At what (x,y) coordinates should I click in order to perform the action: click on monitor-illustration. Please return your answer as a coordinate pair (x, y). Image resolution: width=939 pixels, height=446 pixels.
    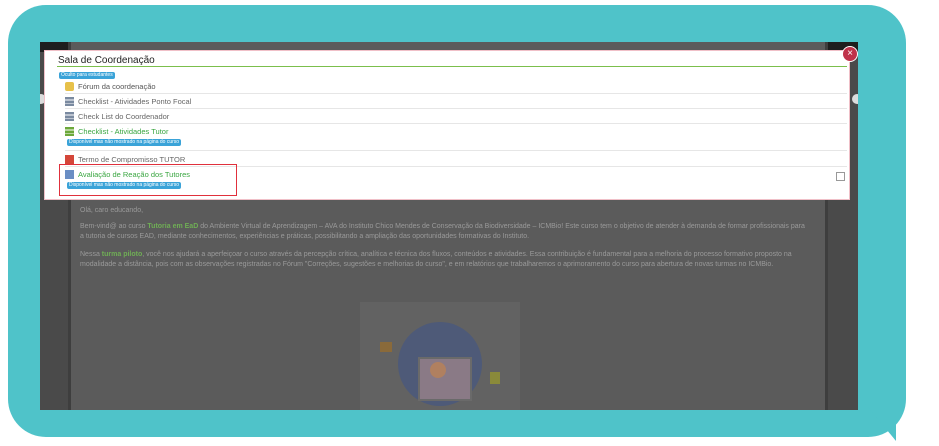
    Looking at the image, I should click on (445, 379).